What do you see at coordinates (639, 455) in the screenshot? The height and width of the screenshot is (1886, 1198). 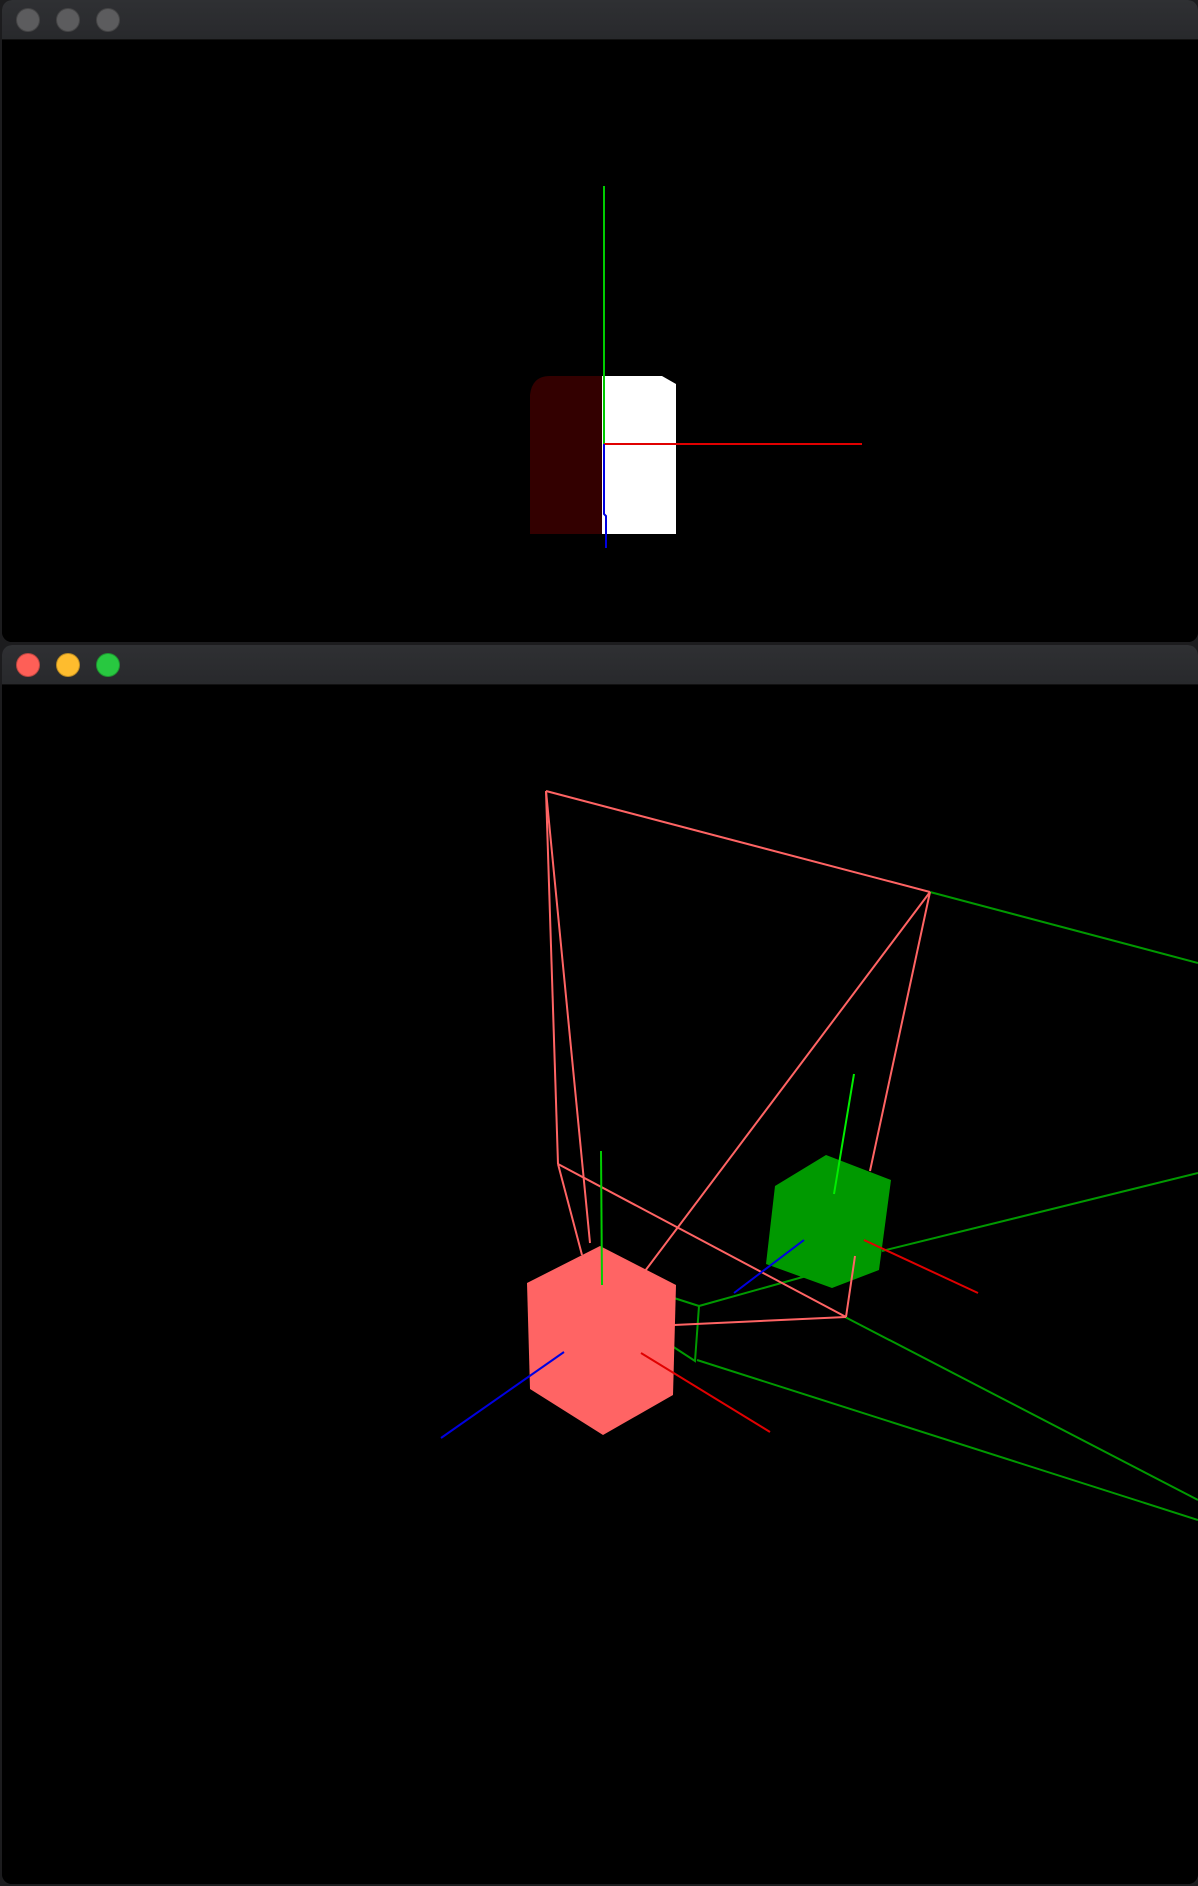 I see `cube-lit-face` at bounding box center [639, 455].